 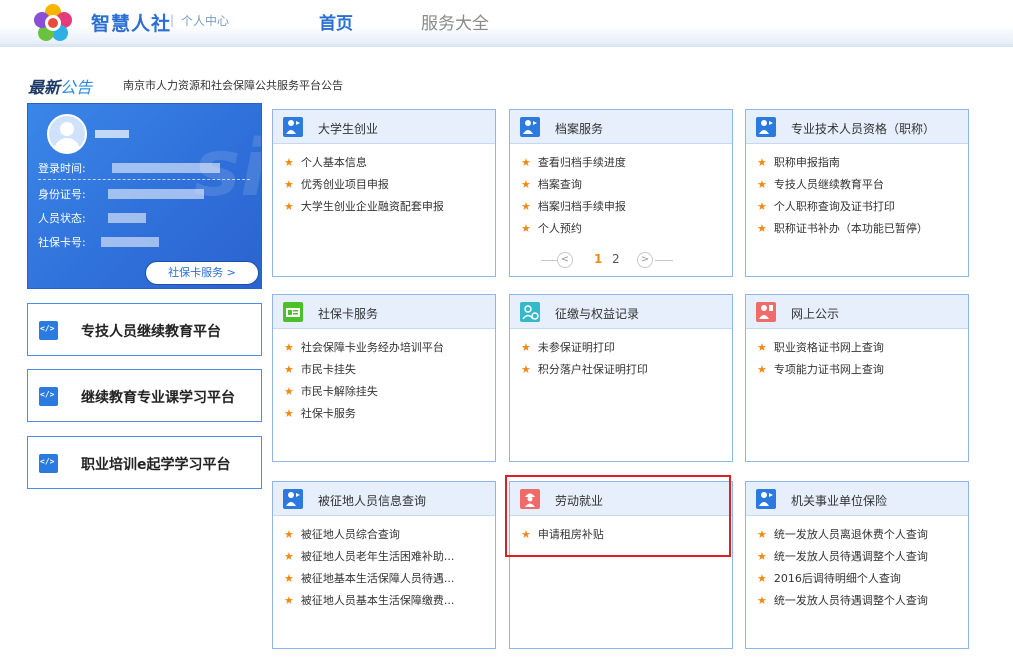 What do you see at coordinates (579, 129) in the screenshot?
I see `service-card-title: 档案服务` at bounding box center [579, 129].